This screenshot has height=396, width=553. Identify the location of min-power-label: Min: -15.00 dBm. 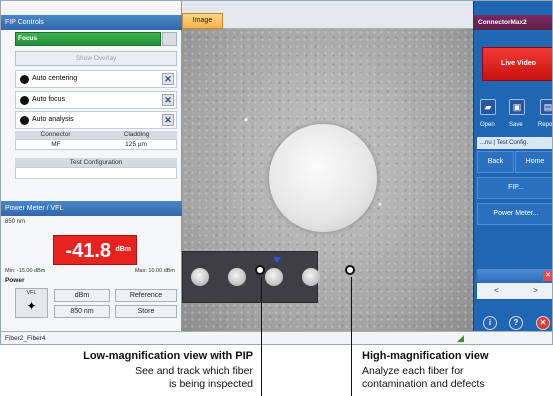
(25, 271).